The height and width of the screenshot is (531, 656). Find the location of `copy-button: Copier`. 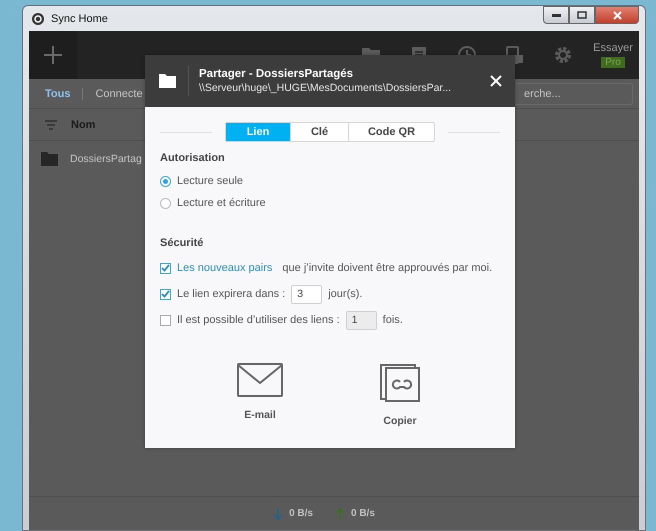

copy-button: Copier is located at coordinates (400, 395).